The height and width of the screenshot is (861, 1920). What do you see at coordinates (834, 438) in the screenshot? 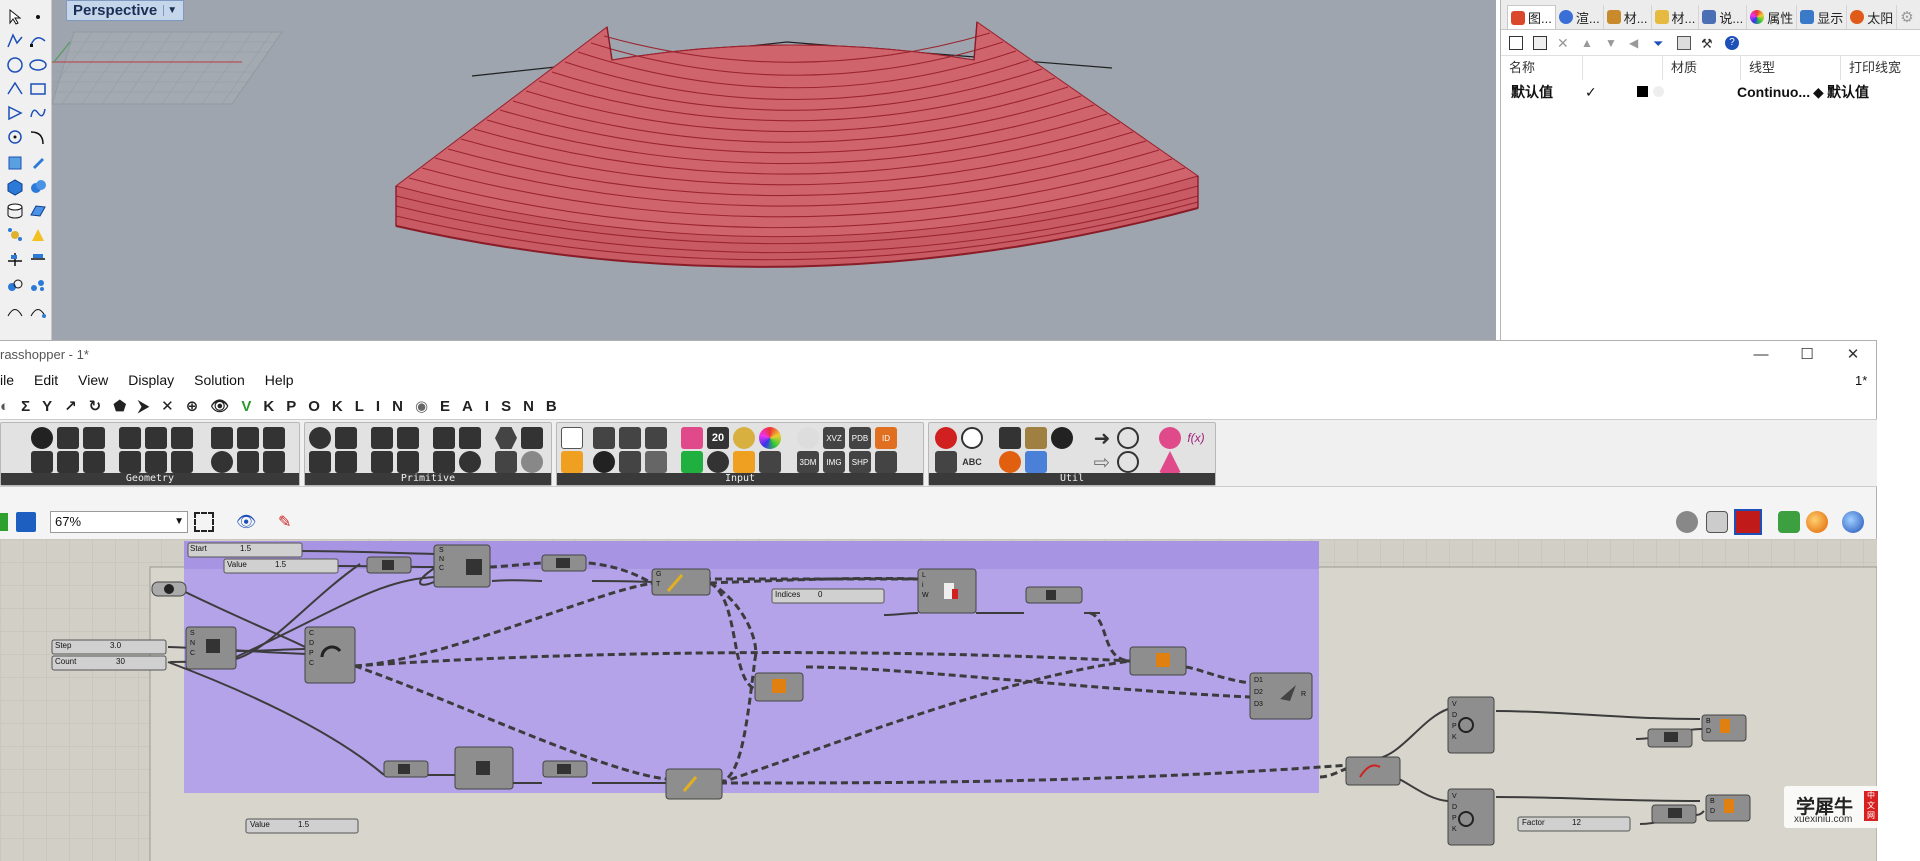
I see `xyz-icon: XVZ` at bounding box center [834, 438].